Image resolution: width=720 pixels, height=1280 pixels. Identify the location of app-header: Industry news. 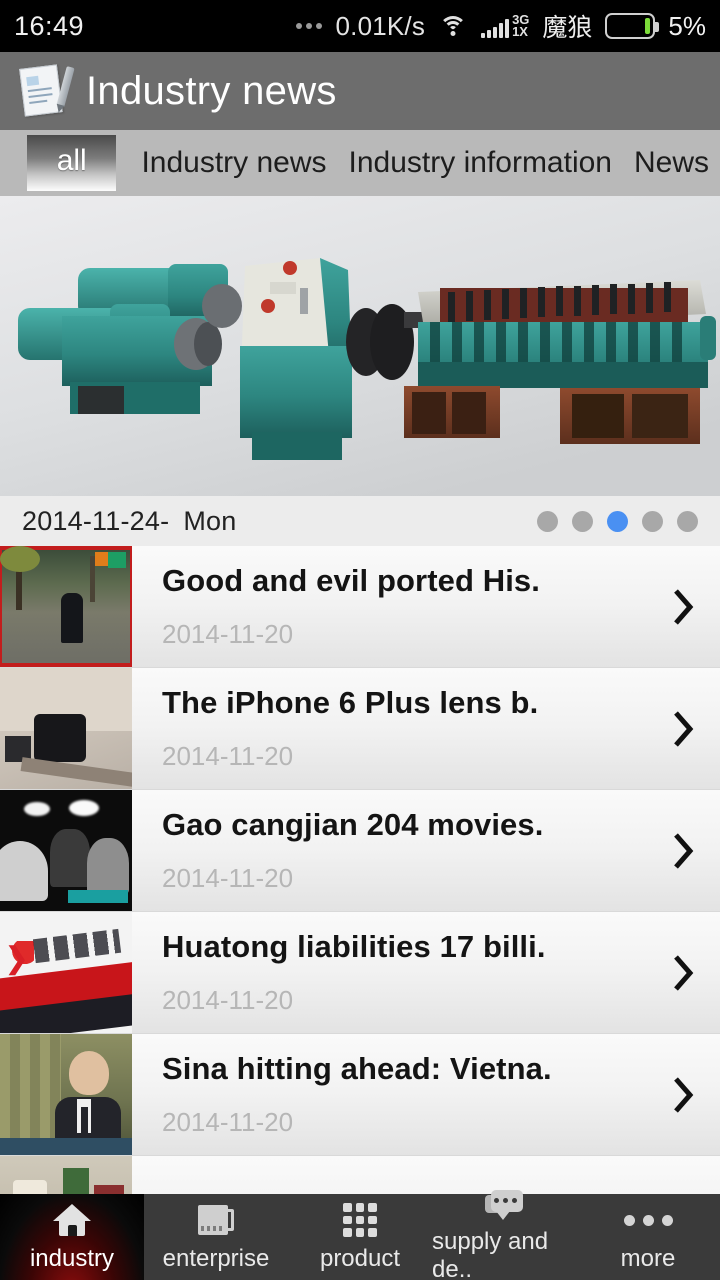
(360, 91).